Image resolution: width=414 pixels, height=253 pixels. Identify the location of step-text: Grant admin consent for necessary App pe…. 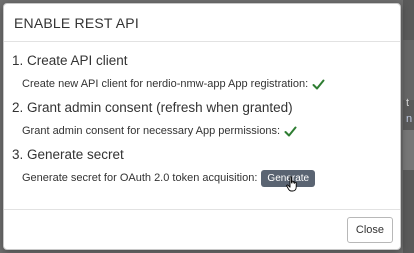
(151, 131).